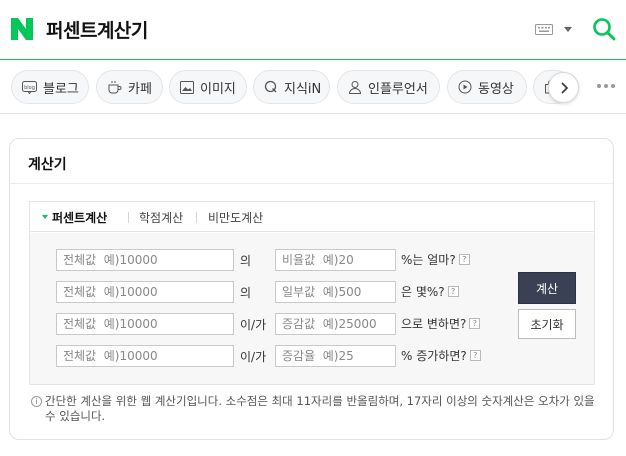 Image resolution: width=626 pixels, height=456 pixels. I want to click on play-circle-icon, so click(465, 87).